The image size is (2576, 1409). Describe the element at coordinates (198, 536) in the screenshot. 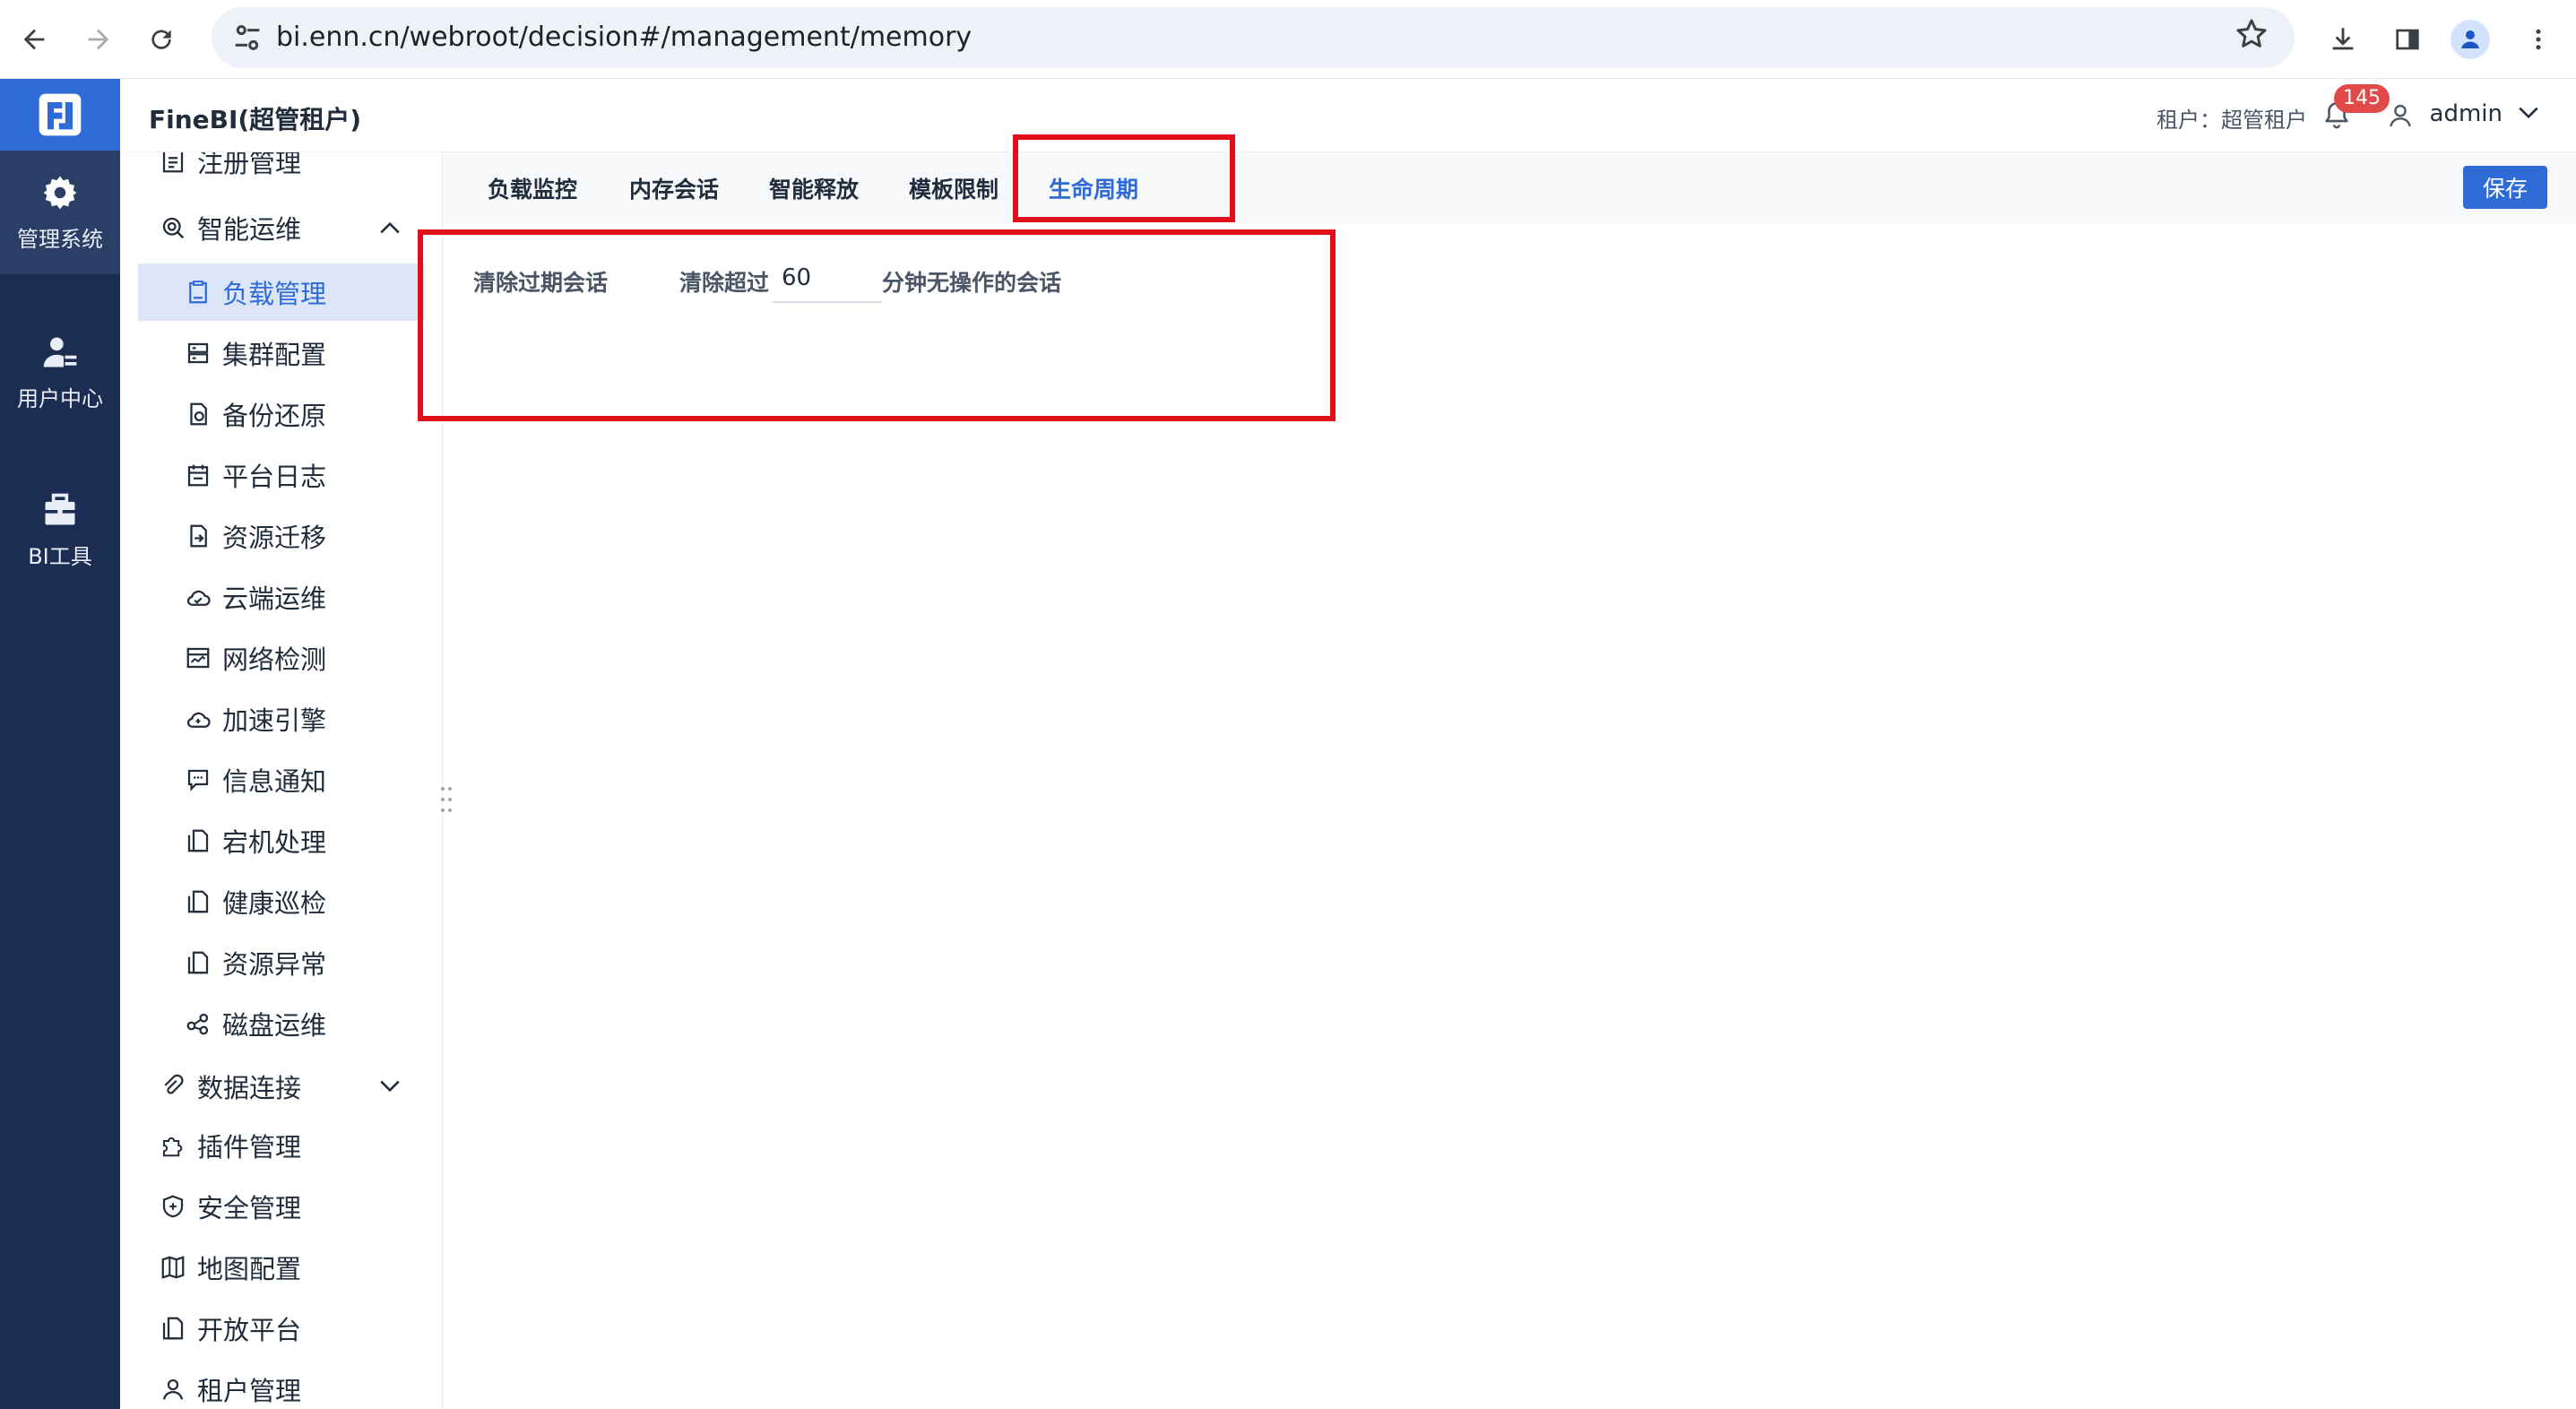

I see `migrate-icon` at that location.